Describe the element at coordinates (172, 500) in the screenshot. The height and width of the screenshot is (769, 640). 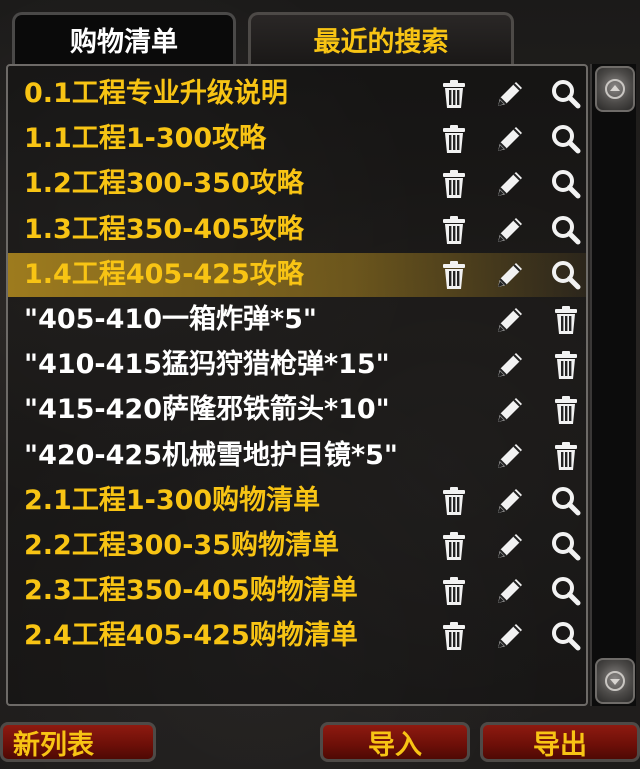
I see `list-item-label: 2.1工程1-300购物清单` at that location.